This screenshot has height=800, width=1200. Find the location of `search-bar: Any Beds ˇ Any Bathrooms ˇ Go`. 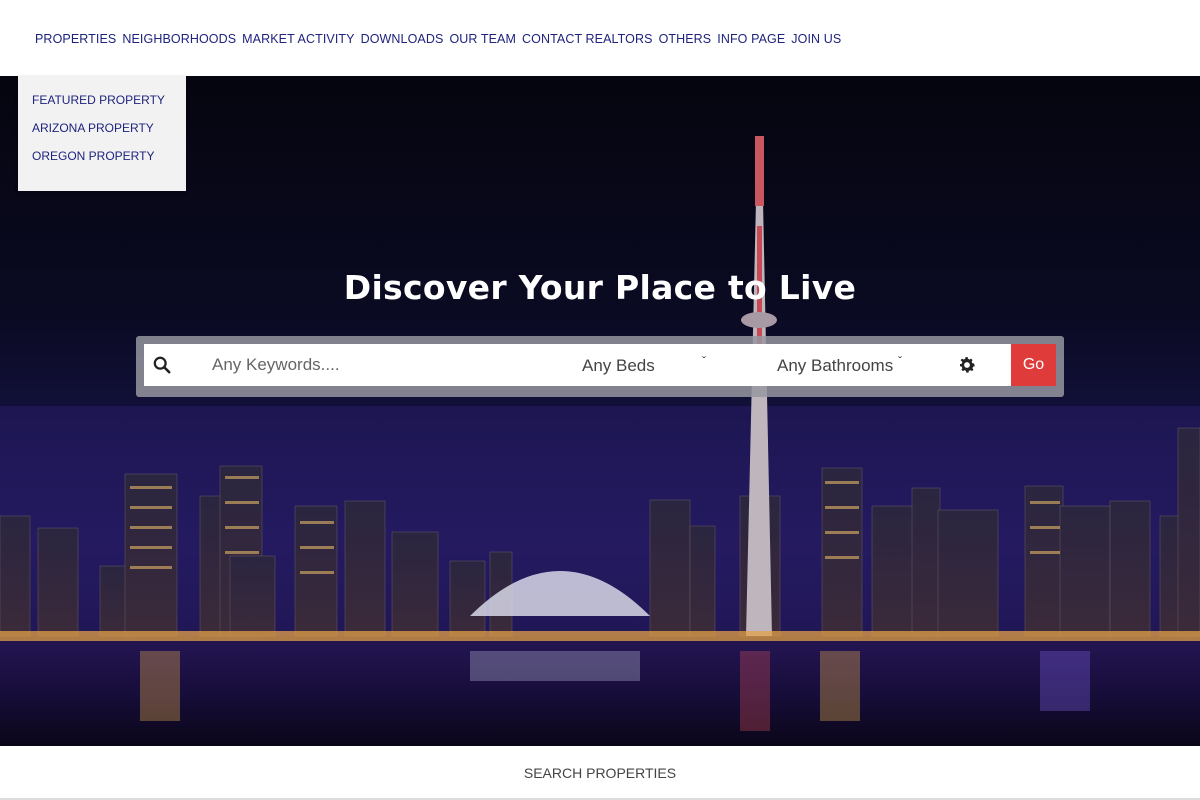

search-bar: Any Beds ˇ Any Bathrooms ˇ Go is located at coordinates (600, 366).